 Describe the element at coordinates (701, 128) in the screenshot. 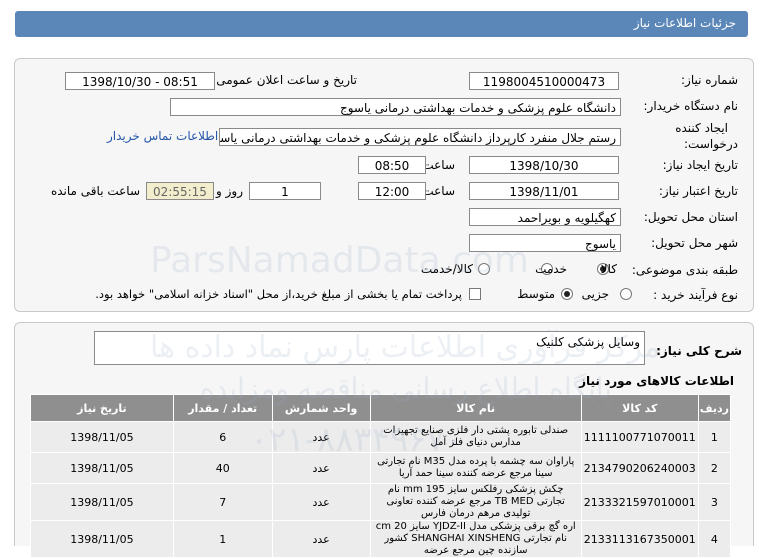

I see `creator-label-1: ایجاد کننده` at that location.